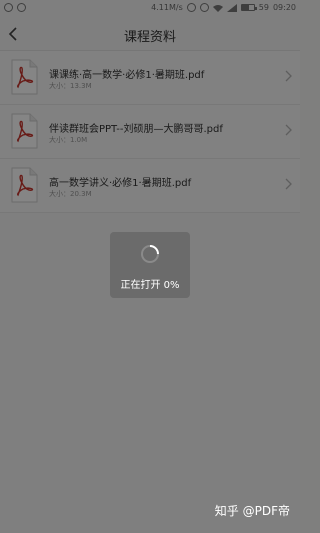 This screenshot has height=533, width=320. What do you see at coordinates (252, 511) in the screenshot?
I see `watermark: 知乎 @PDF帝` at bounding box center [252, 511].